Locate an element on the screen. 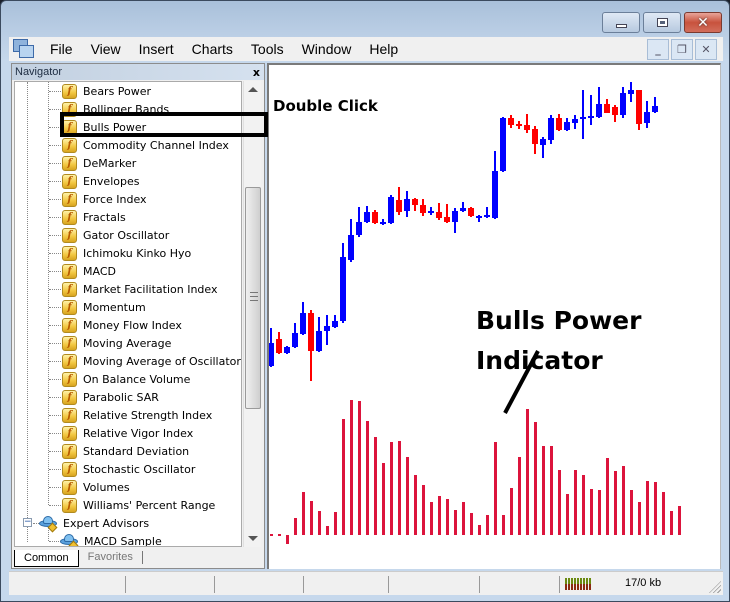 The image size is (730, 602). maximize-button is located at coordinates (662, 22).